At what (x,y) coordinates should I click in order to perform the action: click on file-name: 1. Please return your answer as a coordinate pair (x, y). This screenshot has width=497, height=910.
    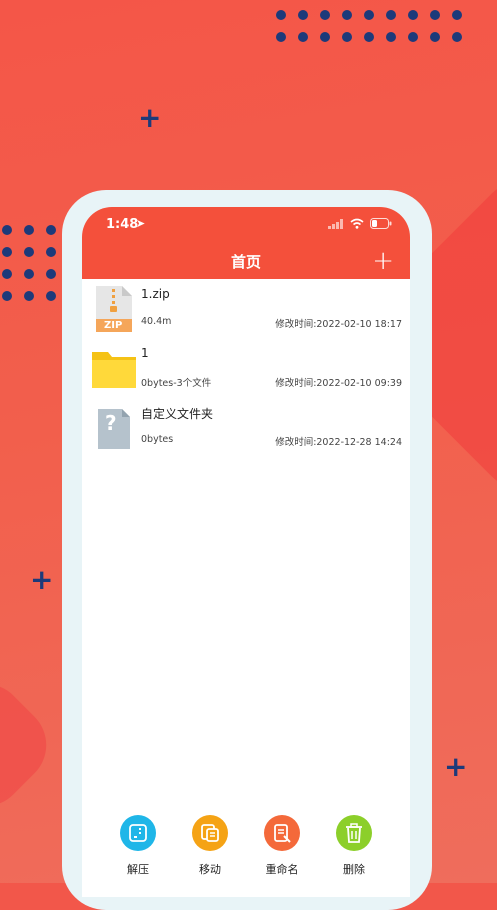
    Looking at the image, I should click on (145, 353).